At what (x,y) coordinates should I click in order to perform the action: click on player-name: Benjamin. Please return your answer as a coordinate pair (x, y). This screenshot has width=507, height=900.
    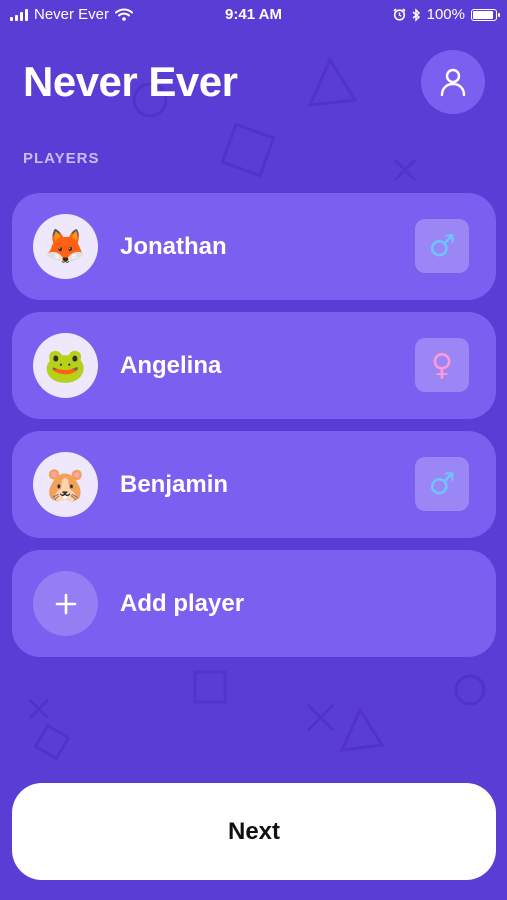
    Looking at the image, I should click on (174, 484).